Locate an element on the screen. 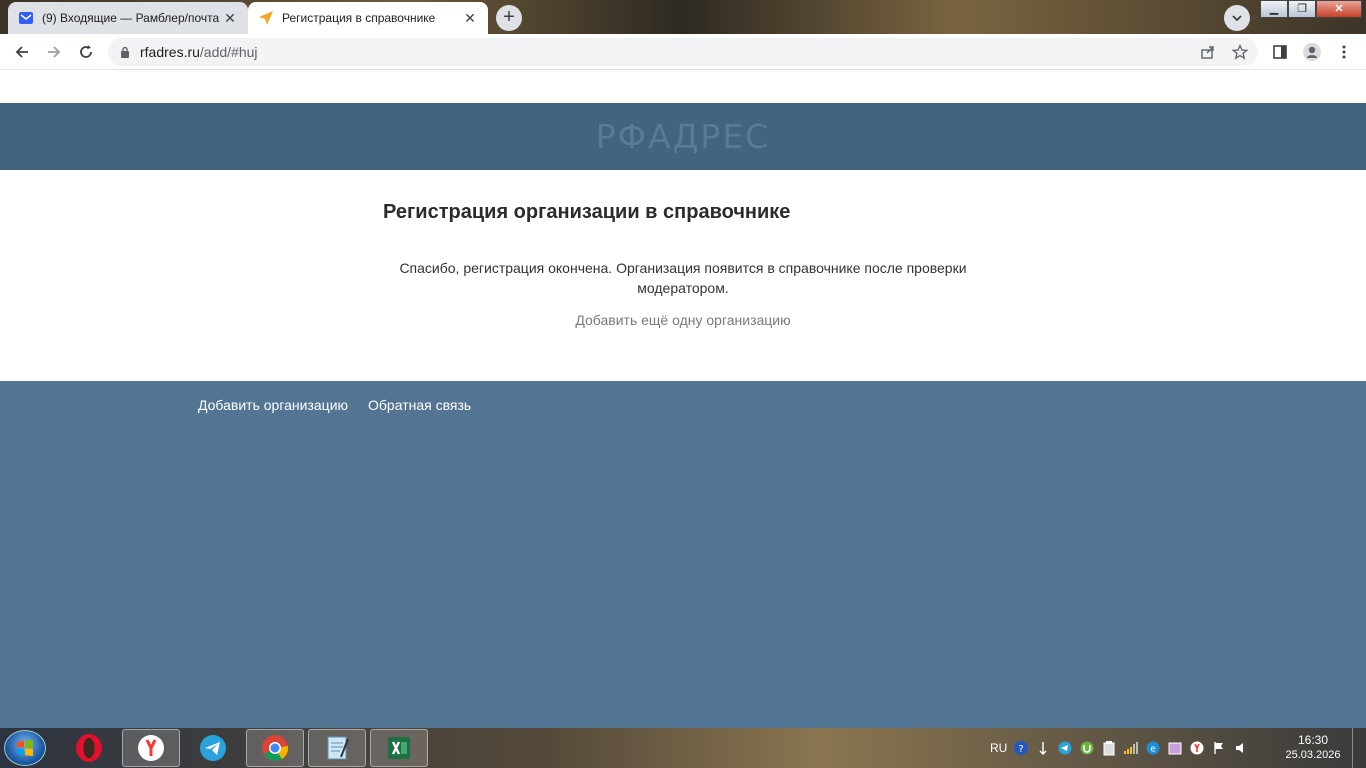  start-button is located at coordinates (25, 748).